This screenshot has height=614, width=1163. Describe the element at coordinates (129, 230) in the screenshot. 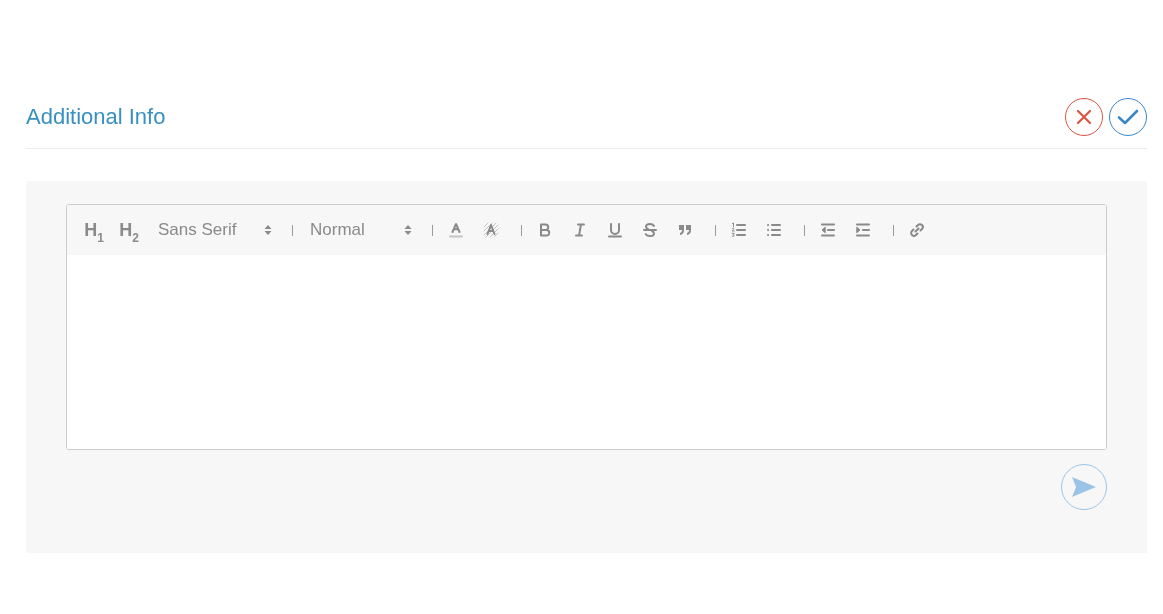

I see `heading-button: H$_{2}$` at that location.